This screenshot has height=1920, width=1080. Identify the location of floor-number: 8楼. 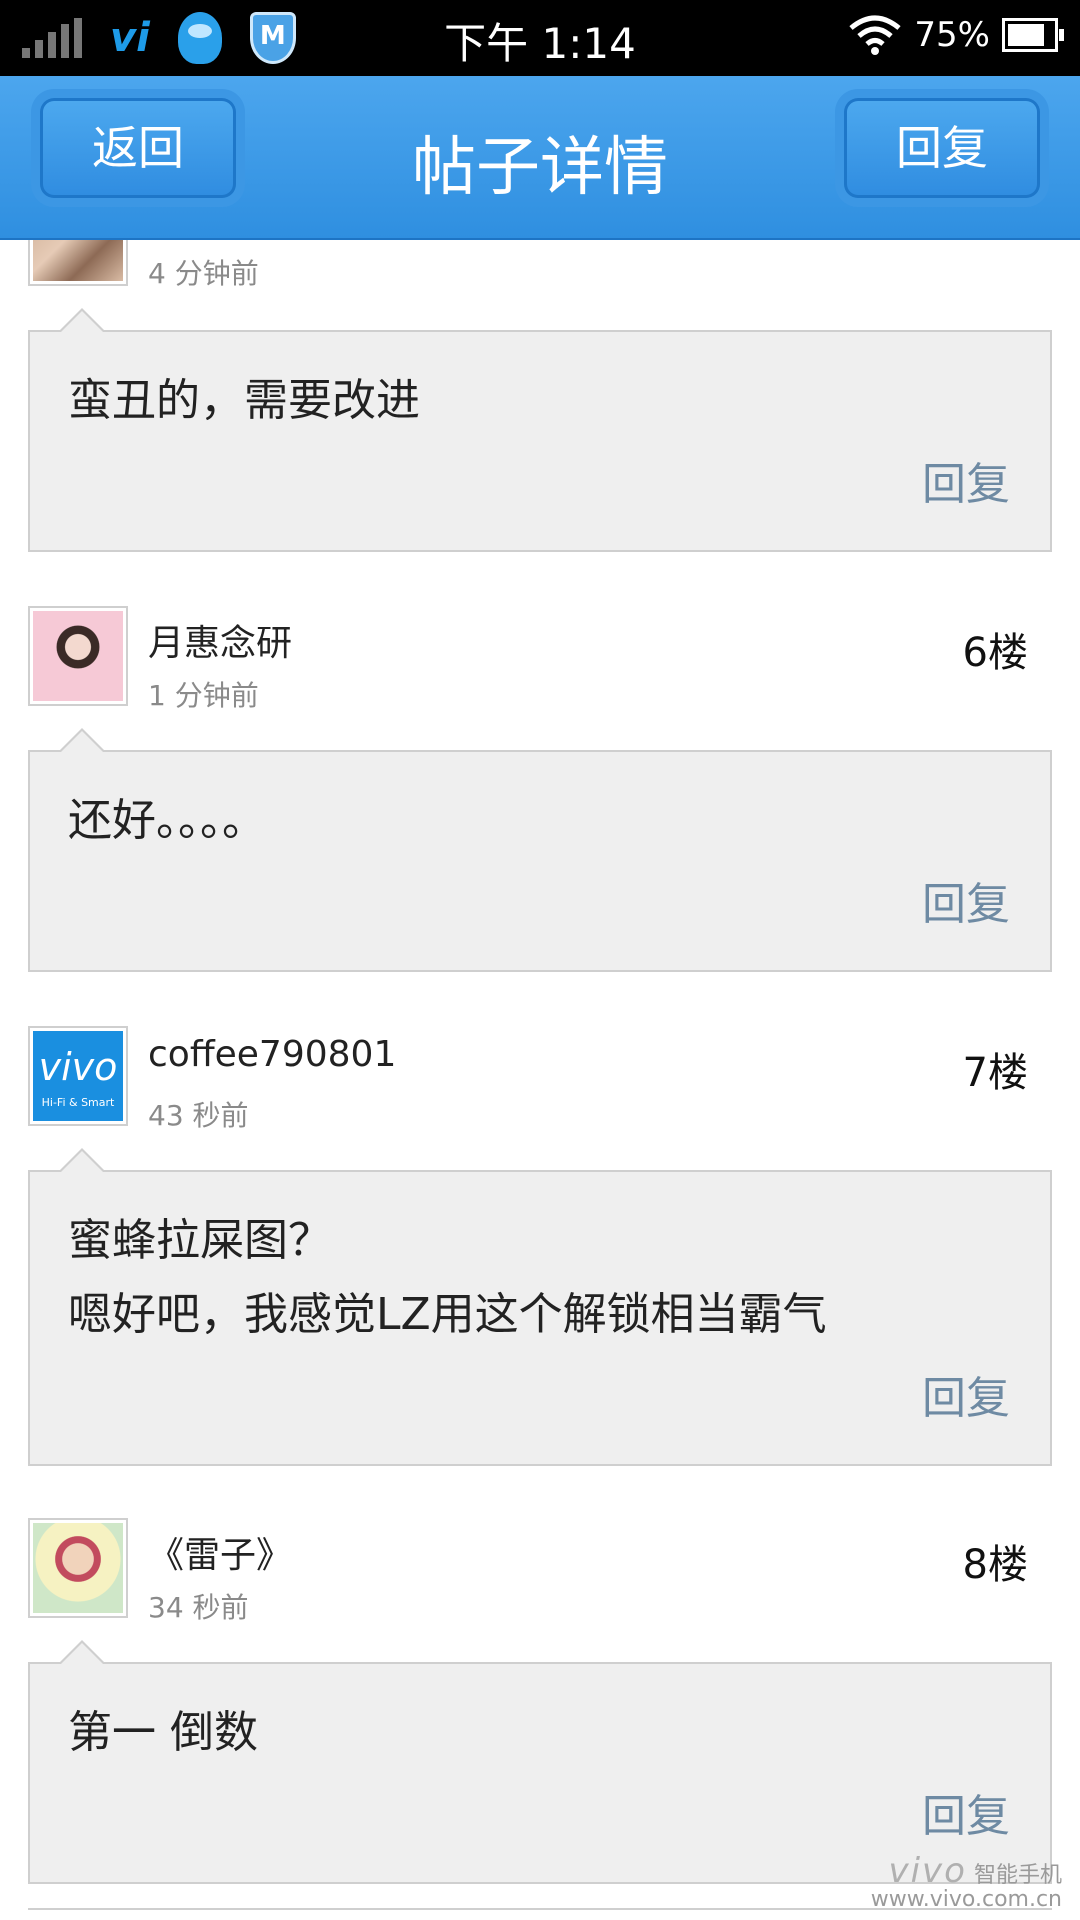
(995, 1565).